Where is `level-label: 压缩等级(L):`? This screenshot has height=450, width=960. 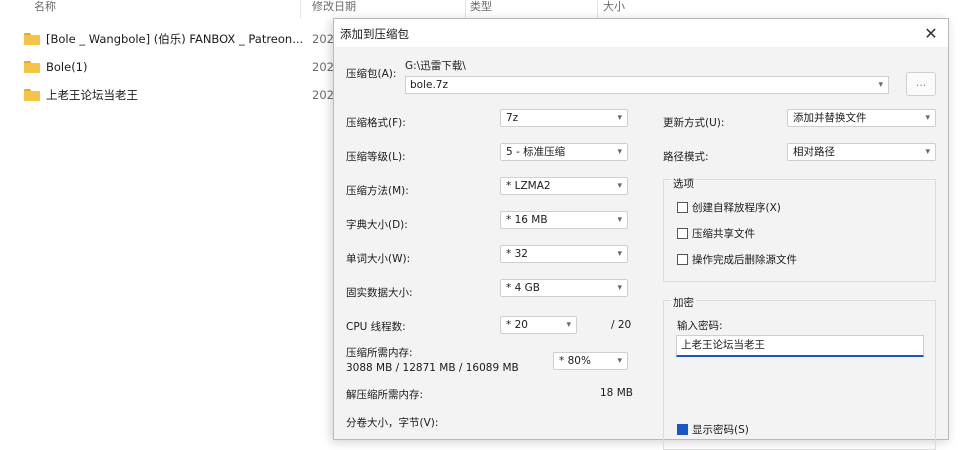 level-label: 压缩等级(L): is located at coordinates (376, 157).